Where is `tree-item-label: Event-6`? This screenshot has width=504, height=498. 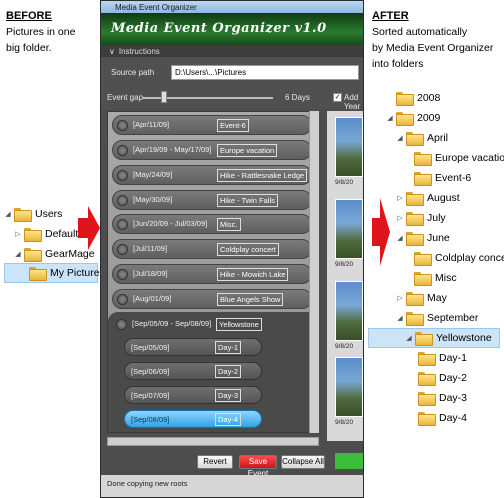
tree-item-label: Event-6 is located at coordinates (453, 178).